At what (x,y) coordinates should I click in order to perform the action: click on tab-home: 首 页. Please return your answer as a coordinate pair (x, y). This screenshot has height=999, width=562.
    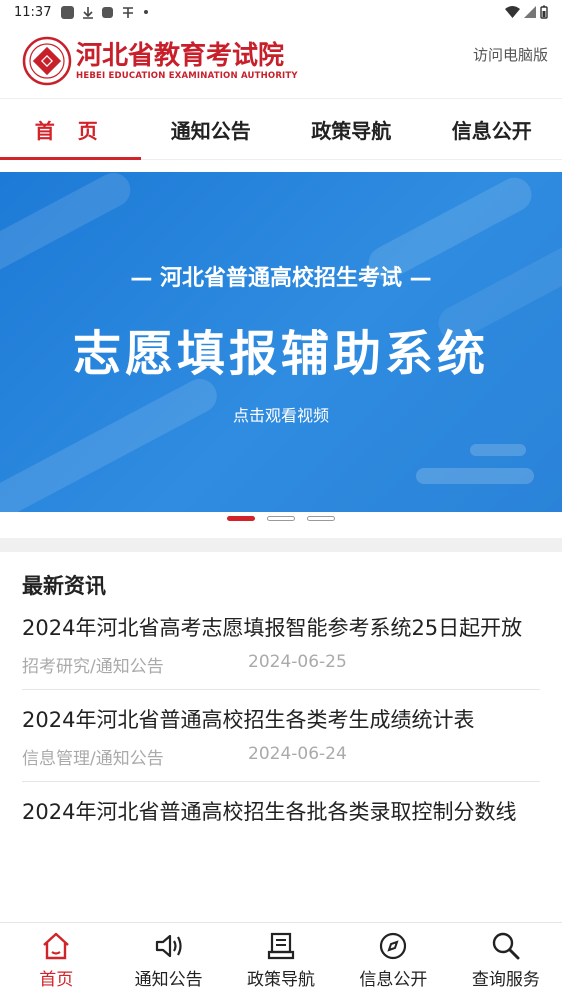
    Looking at the image, I should click on (70, 129).